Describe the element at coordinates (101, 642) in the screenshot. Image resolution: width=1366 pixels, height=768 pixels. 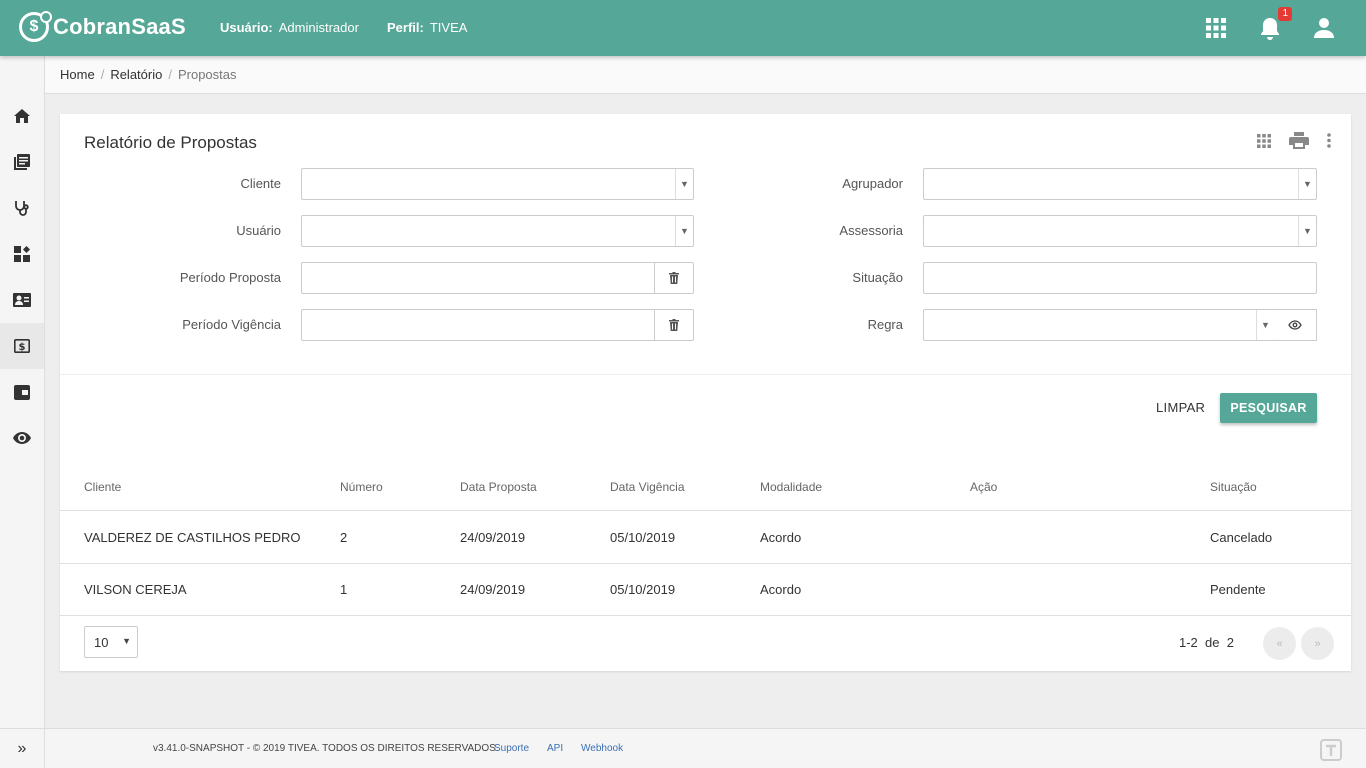
I see `page-size-value: 10` at that location.